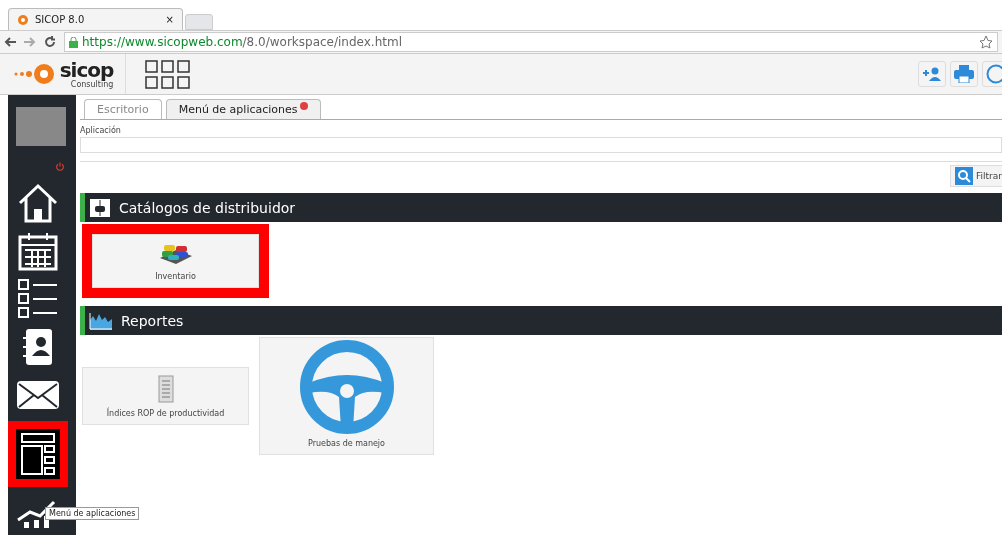  Describe the element at coordinates (86, 69) in the screenshot. I see `logo-text: sicop` at that location.